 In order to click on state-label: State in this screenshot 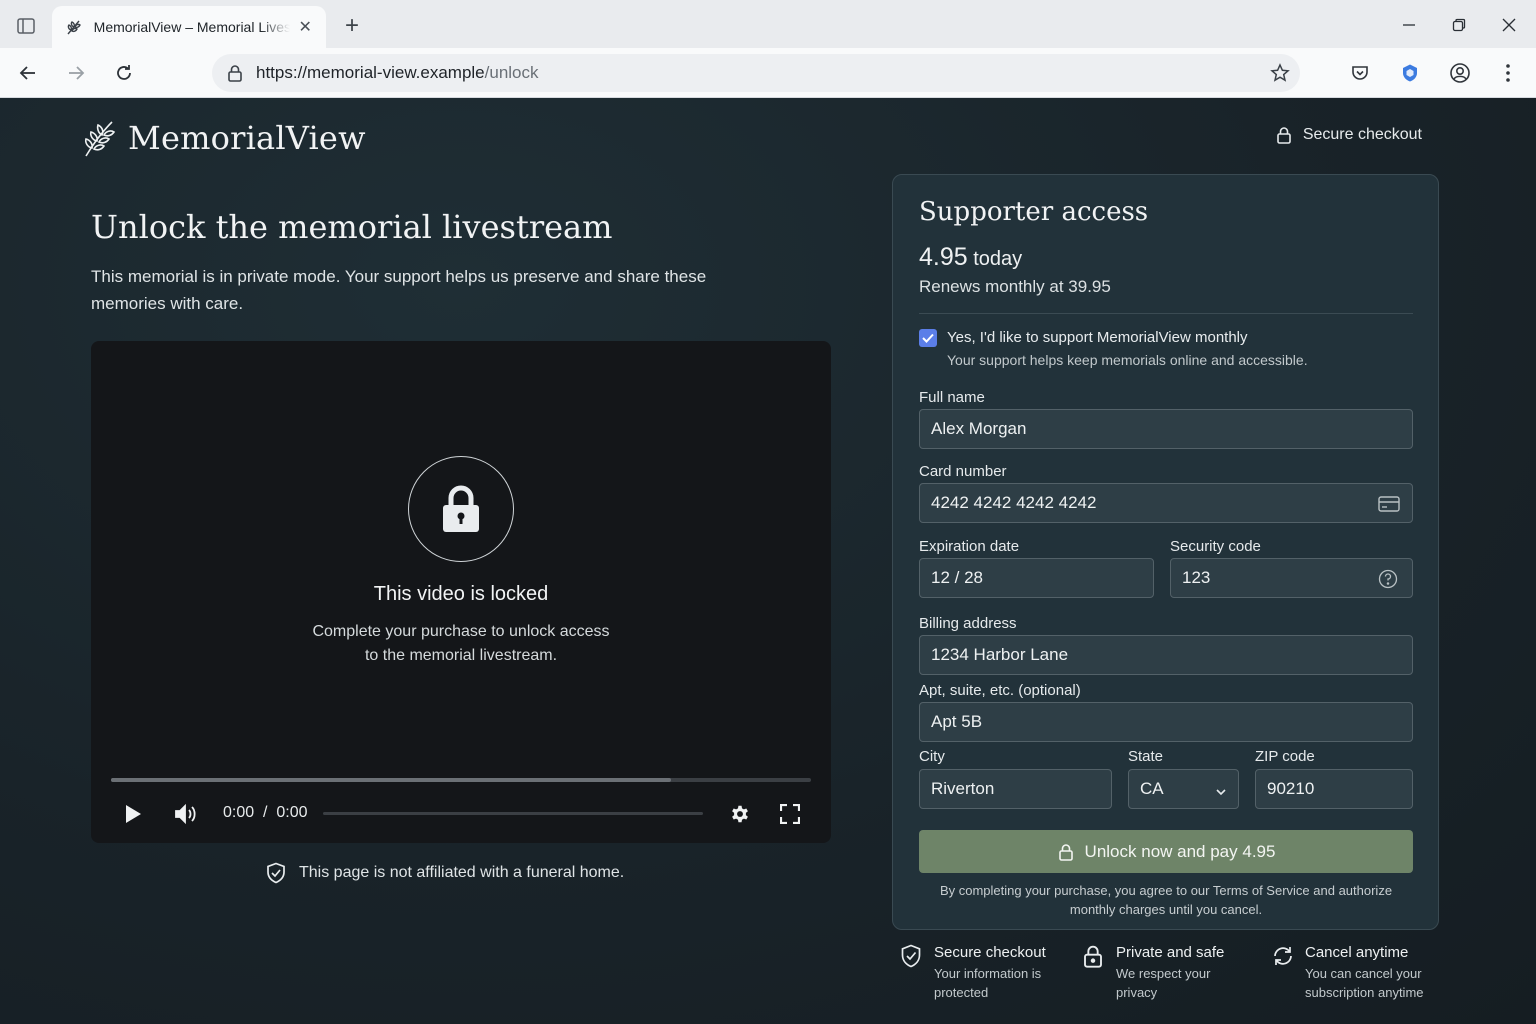, I will do `click(1146, 756)`.